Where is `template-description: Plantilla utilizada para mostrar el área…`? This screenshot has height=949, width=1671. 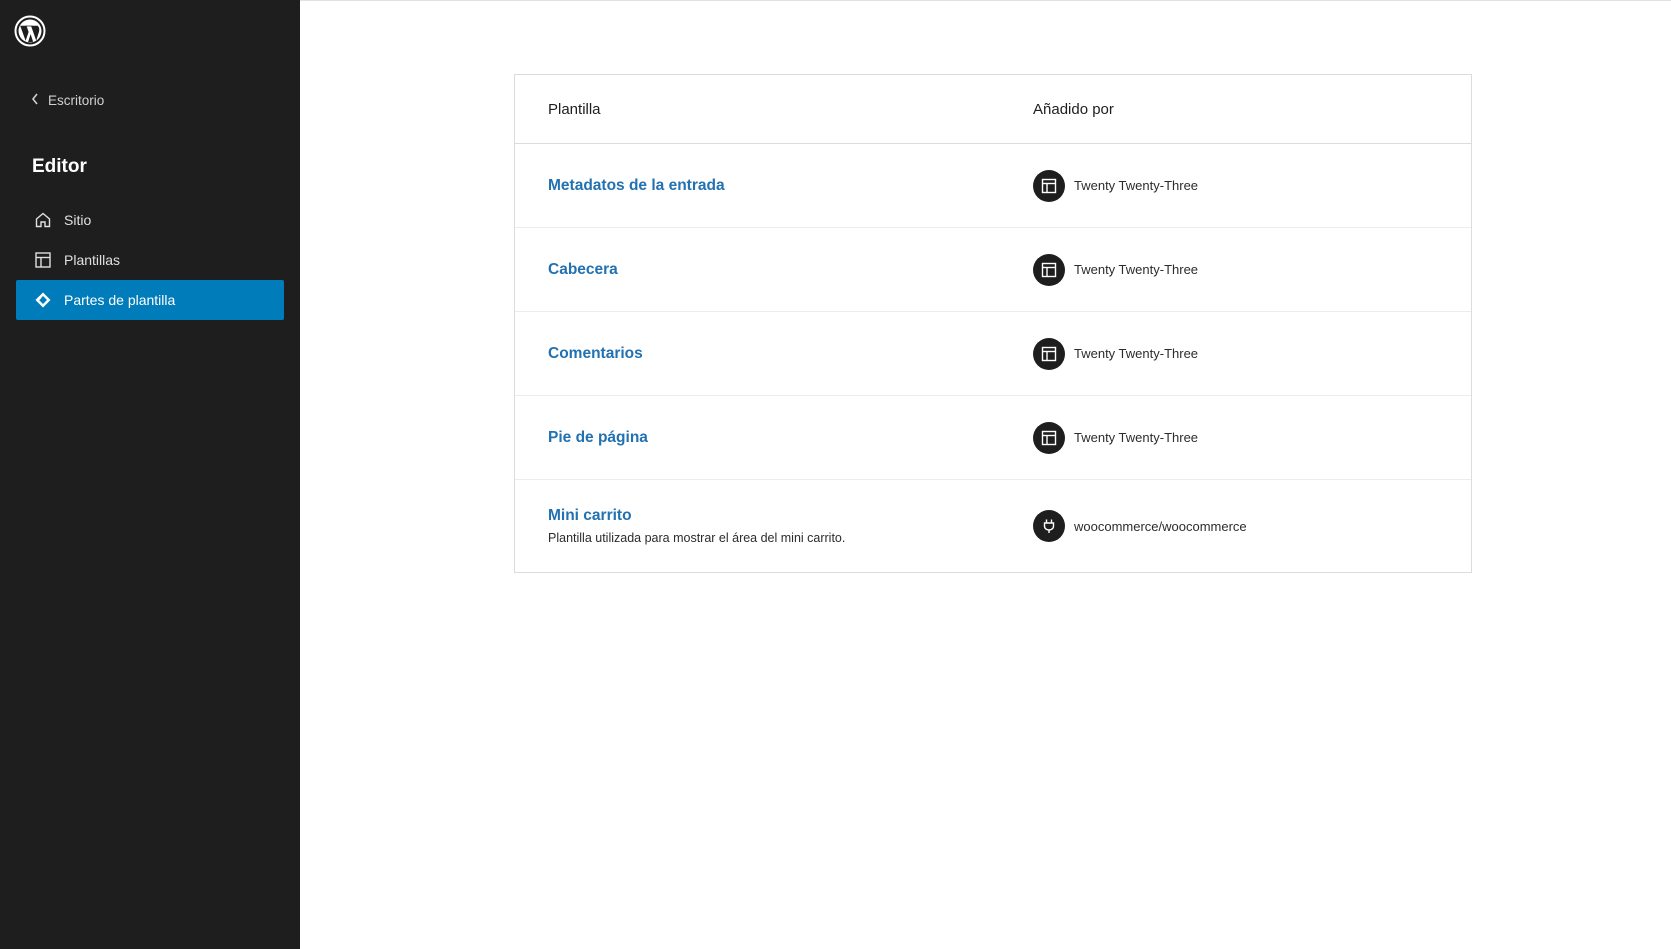 template-description: Plantilla utilizada para mostrar el área… is located at coordinates (697, 538).